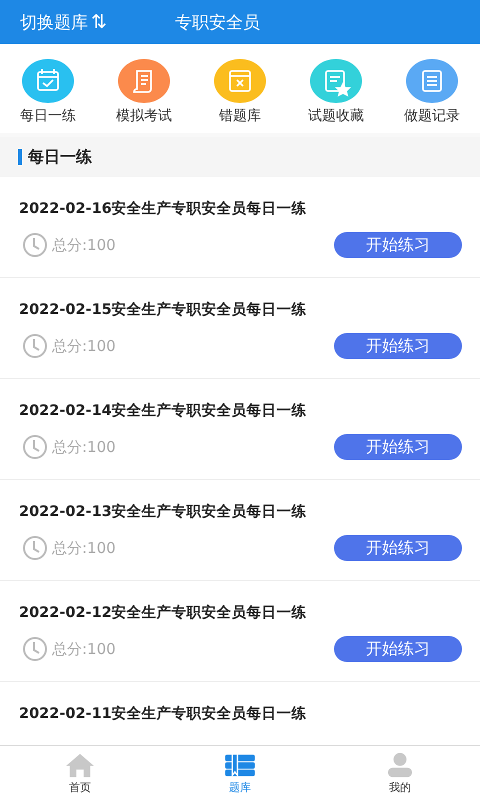 The image size is (480, 800). Describe the element at coordinates (163, 713) in the screenshot. I see `exercise-title: 2022-02-11安全生产专职安全员每日一练` at that location.